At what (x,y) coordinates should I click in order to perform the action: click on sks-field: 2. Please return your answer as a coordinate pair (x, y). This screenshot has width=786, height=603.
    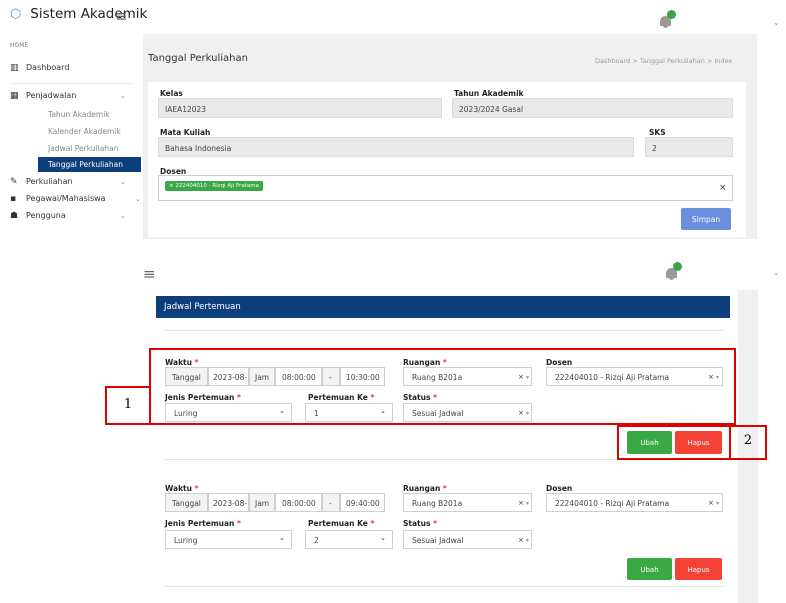
    Looking at the image, I should click on (689, 147).